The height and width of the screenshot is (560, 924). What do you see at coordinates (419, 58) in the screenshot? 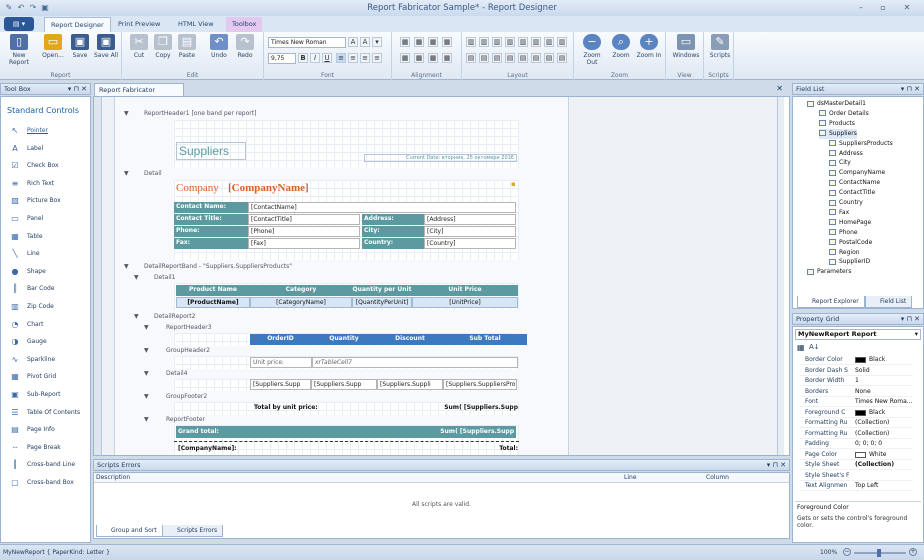
I see `align-bottom-center-icon: ▦` at bounding box center [419, 58].